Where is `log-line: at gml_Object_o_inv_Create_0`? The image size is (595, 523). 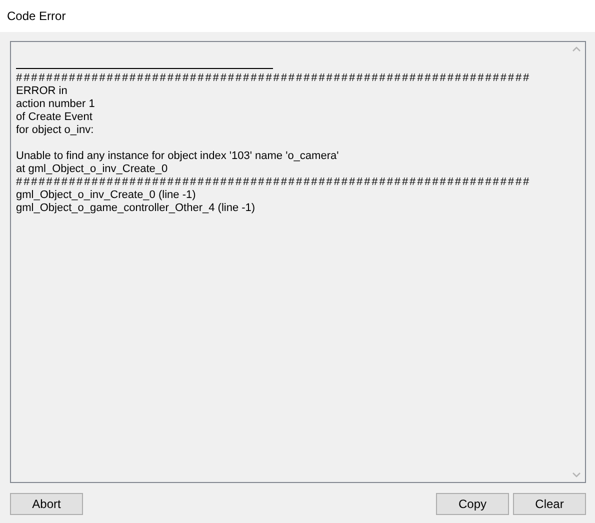
log-line: at gml_Object_o_inv_Create_0 is located at coordinates (92, 169).